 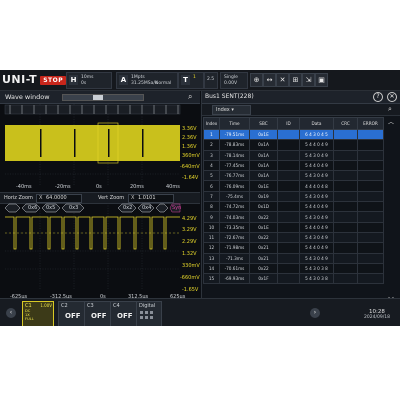 What do you see at coordinates (391, 121) in the screenshot?
I see `scroll-up-icon: ︿` at bounding box center [391, 121].